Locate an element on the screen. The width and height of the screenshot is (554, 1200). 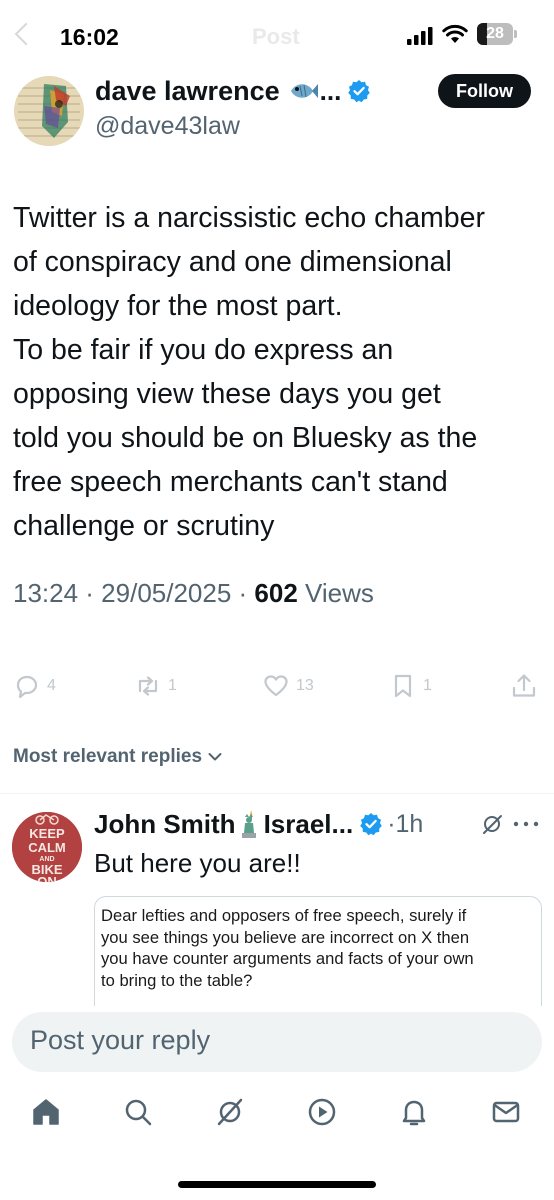
author-avatar is located at coordinates (49, 111).